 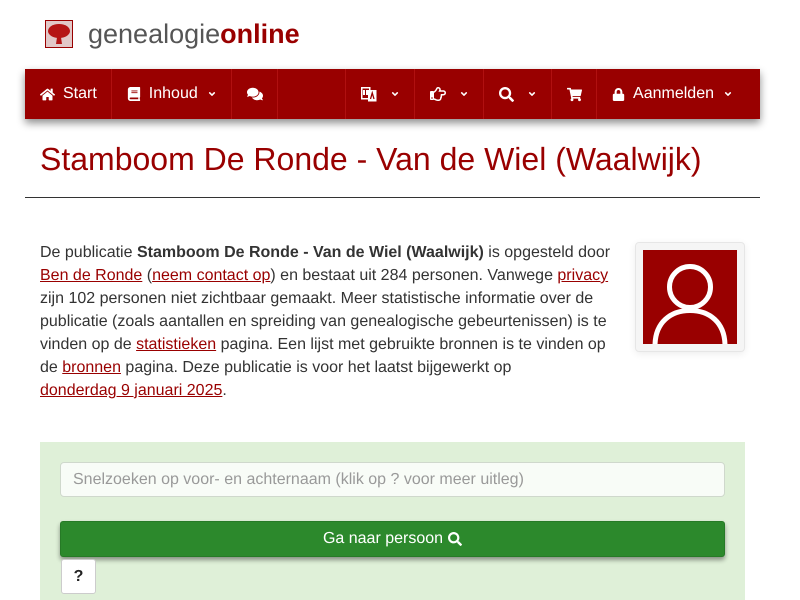 What do you see at coordinates (59, 34) in the screenshot?
I see `tree-logo-icon` at bounding box center [59, 34].